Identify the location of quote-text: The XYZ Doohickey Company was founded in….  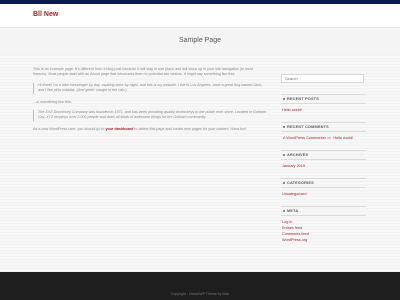
(152, 115).